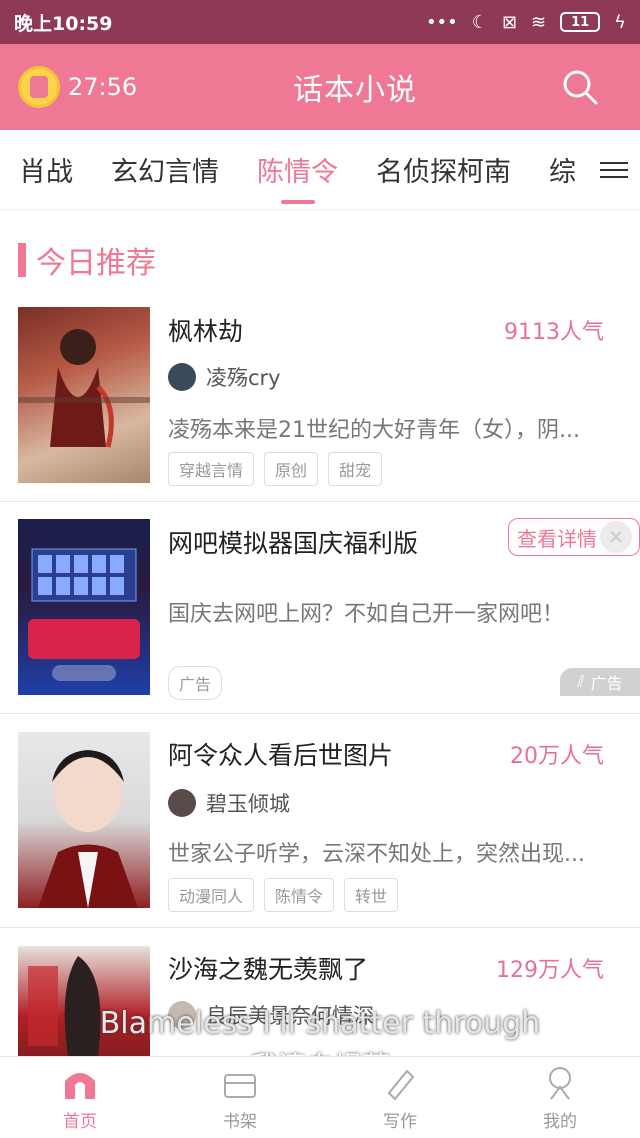  Describe the element at coordinates (80, 1086) in the screenshot. I see `home-icon` at that location.